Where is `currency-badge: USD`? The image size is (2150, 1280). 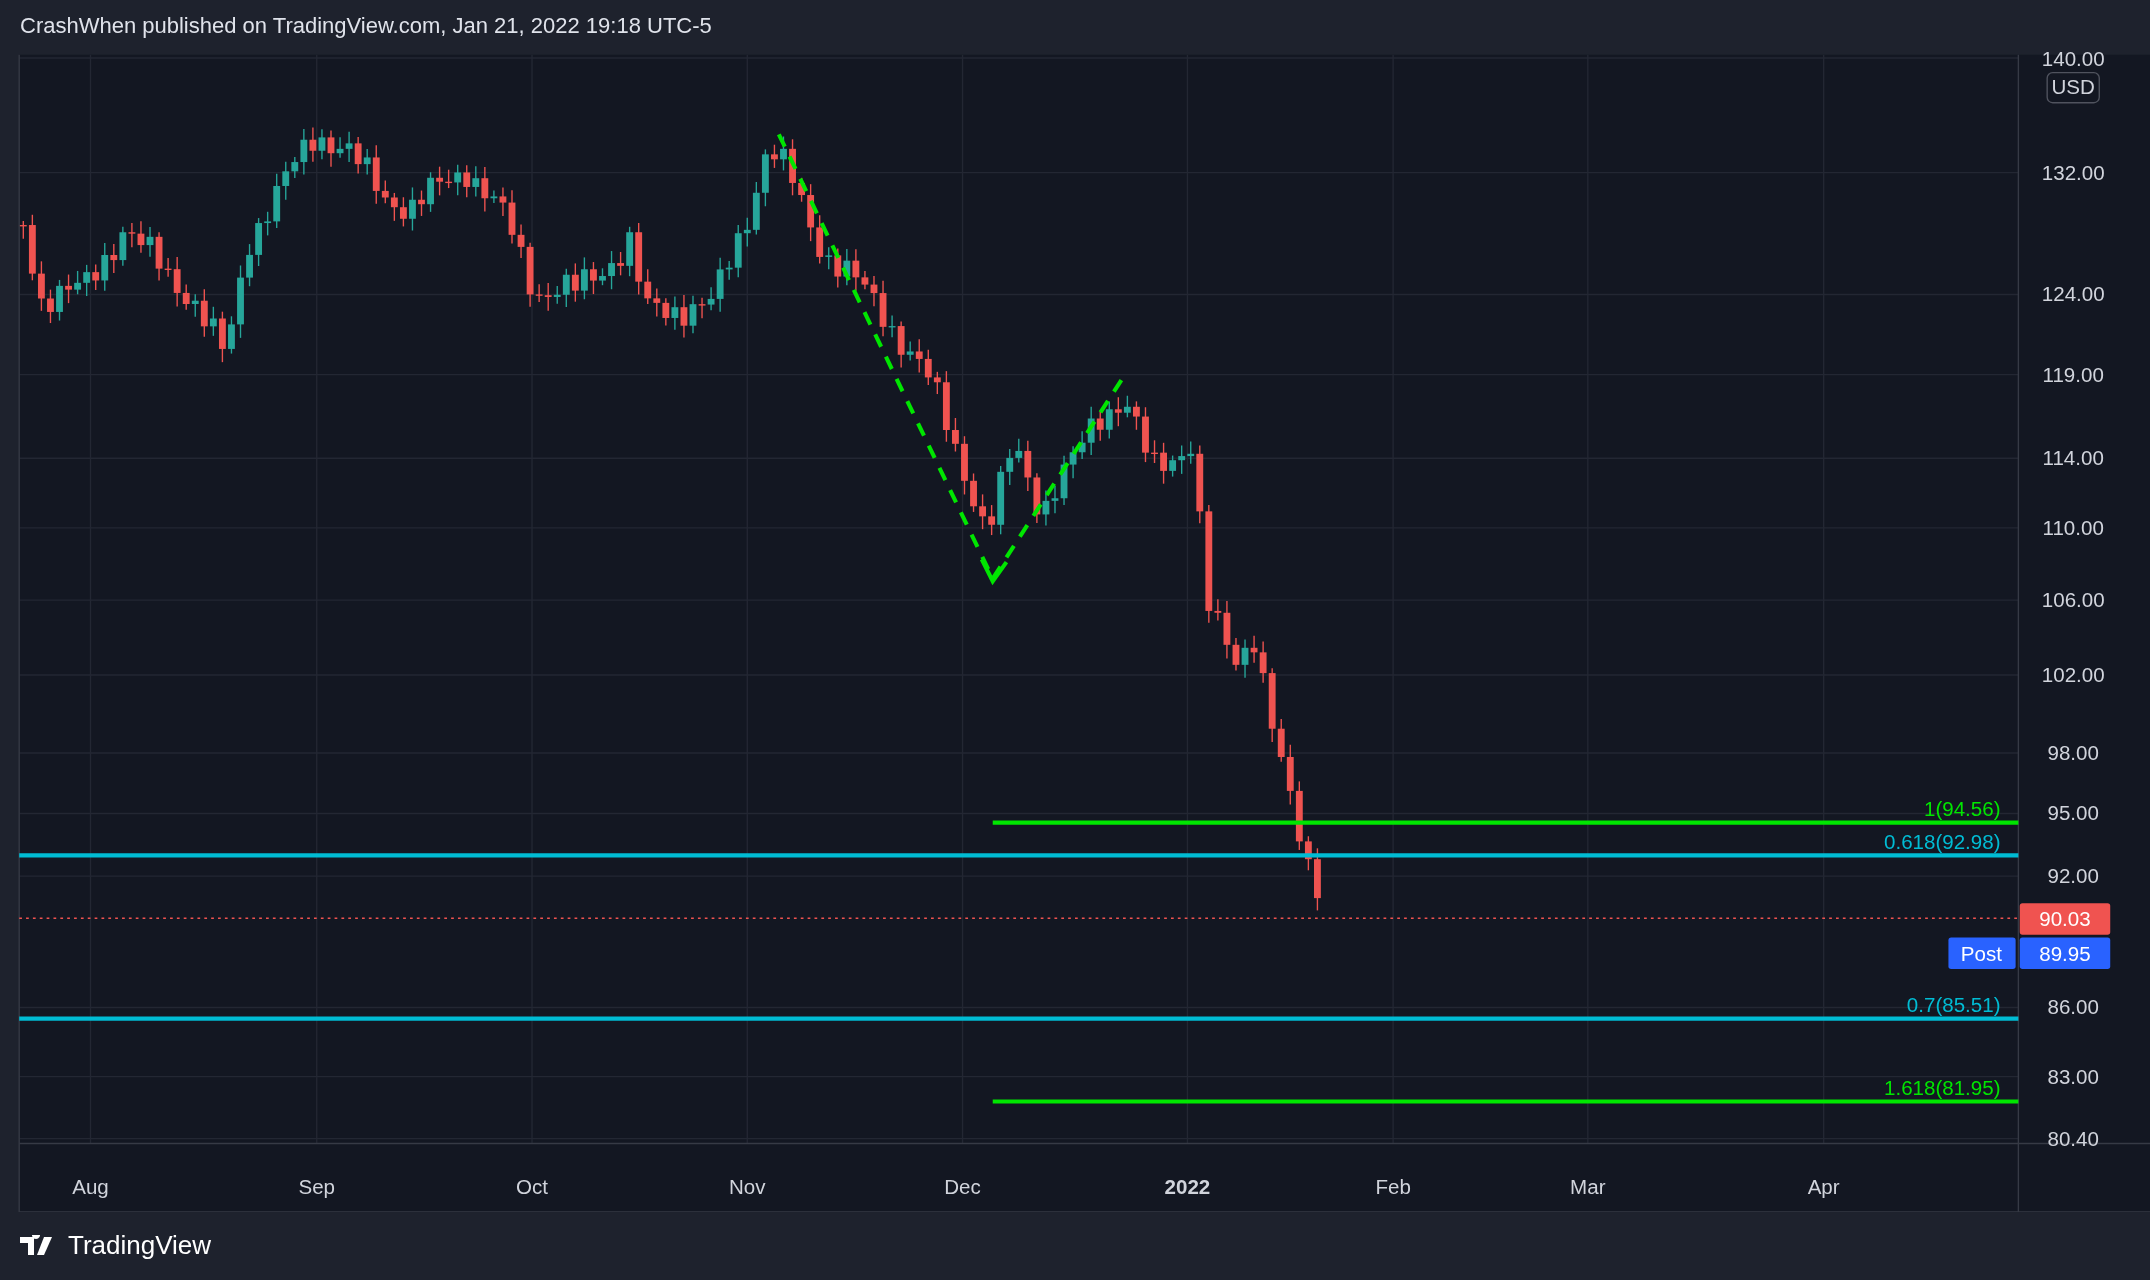
currency-badge: USD is located at coordinates (2073, 87).